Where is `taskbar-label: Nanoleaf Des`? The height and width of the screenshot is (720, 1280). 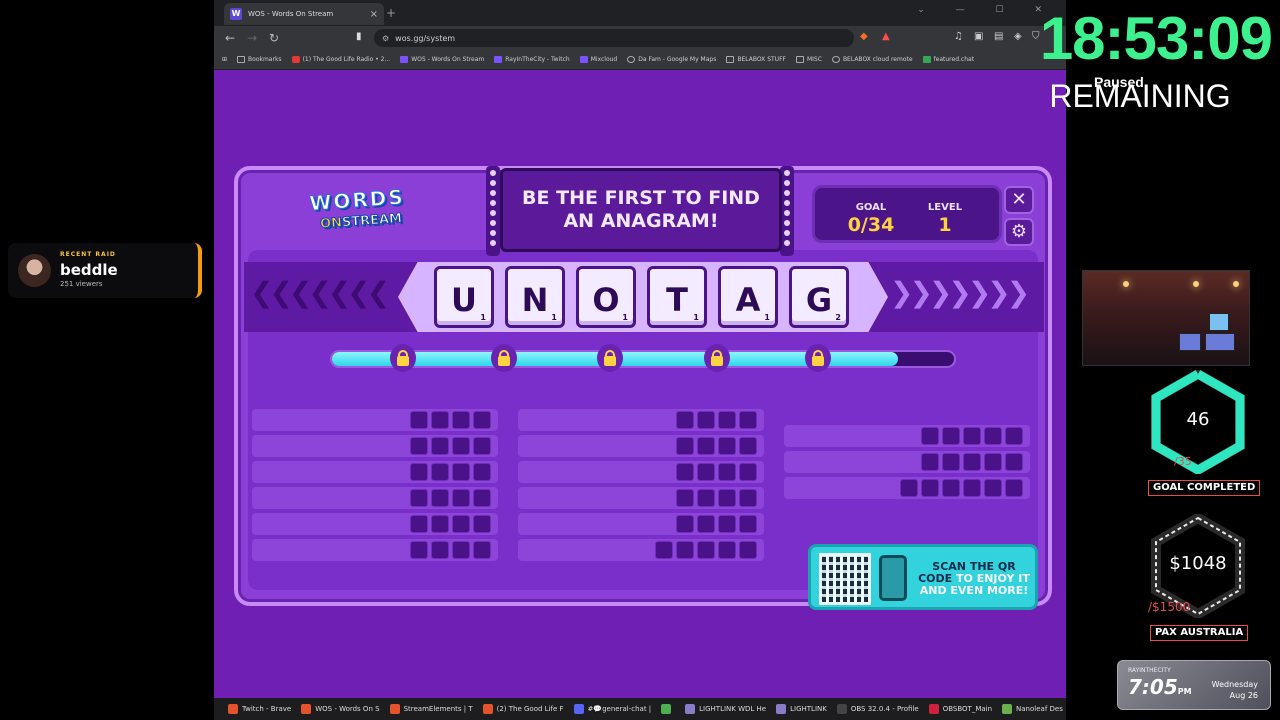
taskbar-label: Nanoleaf Des is located at coordinates (1039, 709).